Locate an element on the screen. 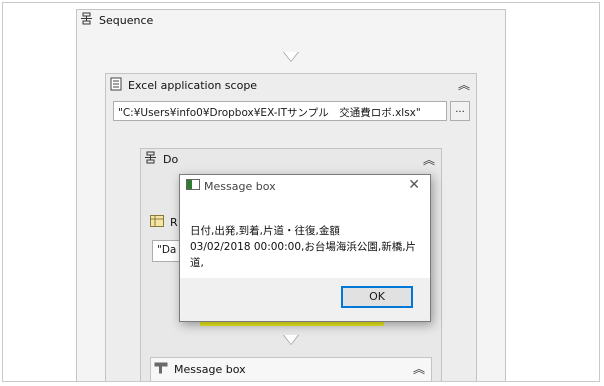 The height and width of the screenshot is (386, 604). close-icon: ✕ is located at coordinates (414, 185).